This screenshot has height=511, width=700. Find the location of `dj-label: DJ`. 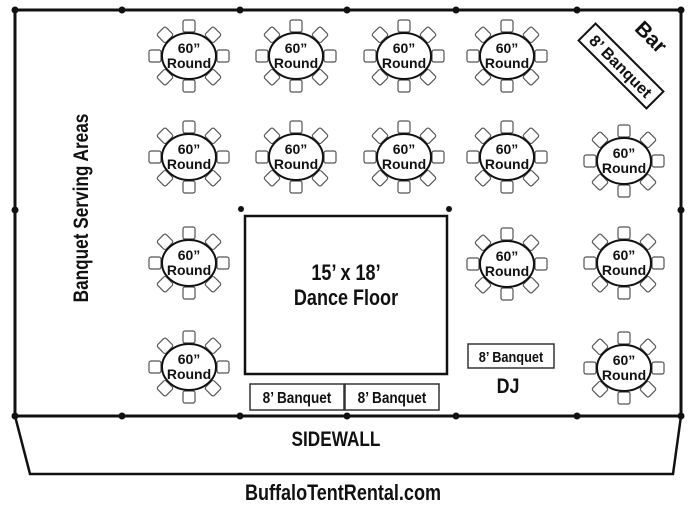

dj-label: DJ is located at coordinates (508, 387).